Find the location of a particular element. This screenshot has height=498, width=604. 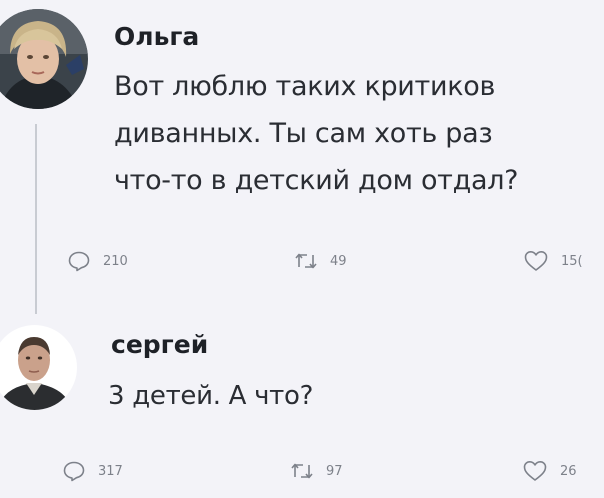

like-count: 15( is located at coordinates (572, 261).